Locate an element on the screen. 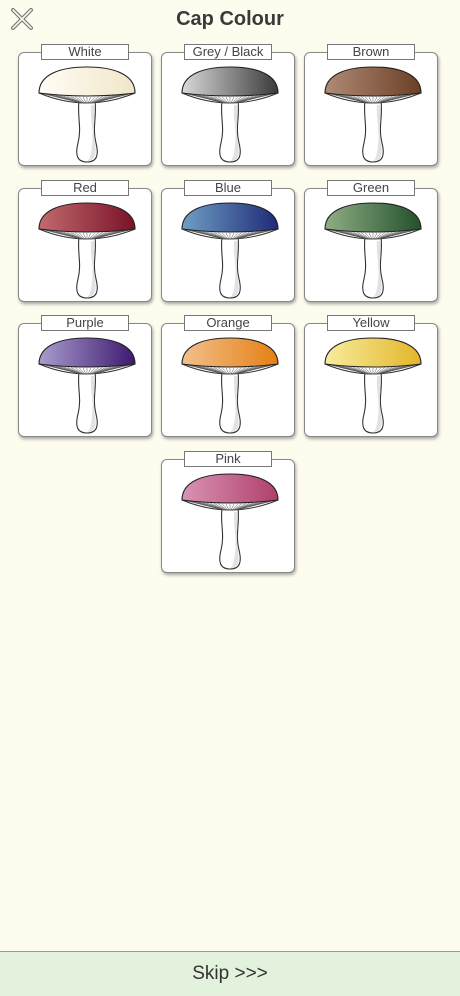 Image resolution: width=460 pixels, height=996 pixels. colour-option-grey-black: Grey / Black is located at coordinates (228, 105).